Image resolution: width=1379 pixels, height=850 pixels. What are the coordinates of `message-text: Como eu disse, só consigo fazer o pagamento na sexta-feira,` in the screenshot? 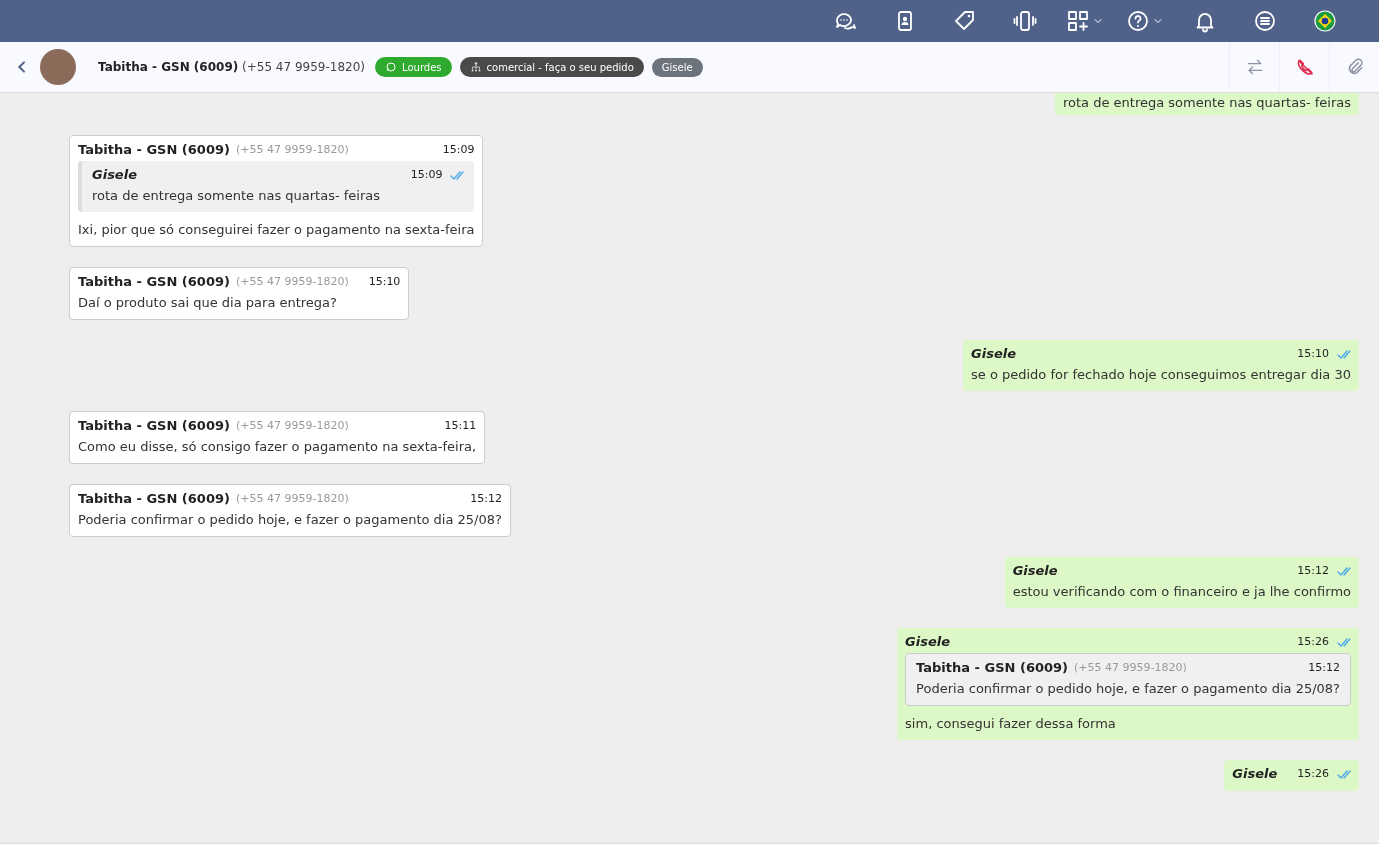 It's located at (277, 447).